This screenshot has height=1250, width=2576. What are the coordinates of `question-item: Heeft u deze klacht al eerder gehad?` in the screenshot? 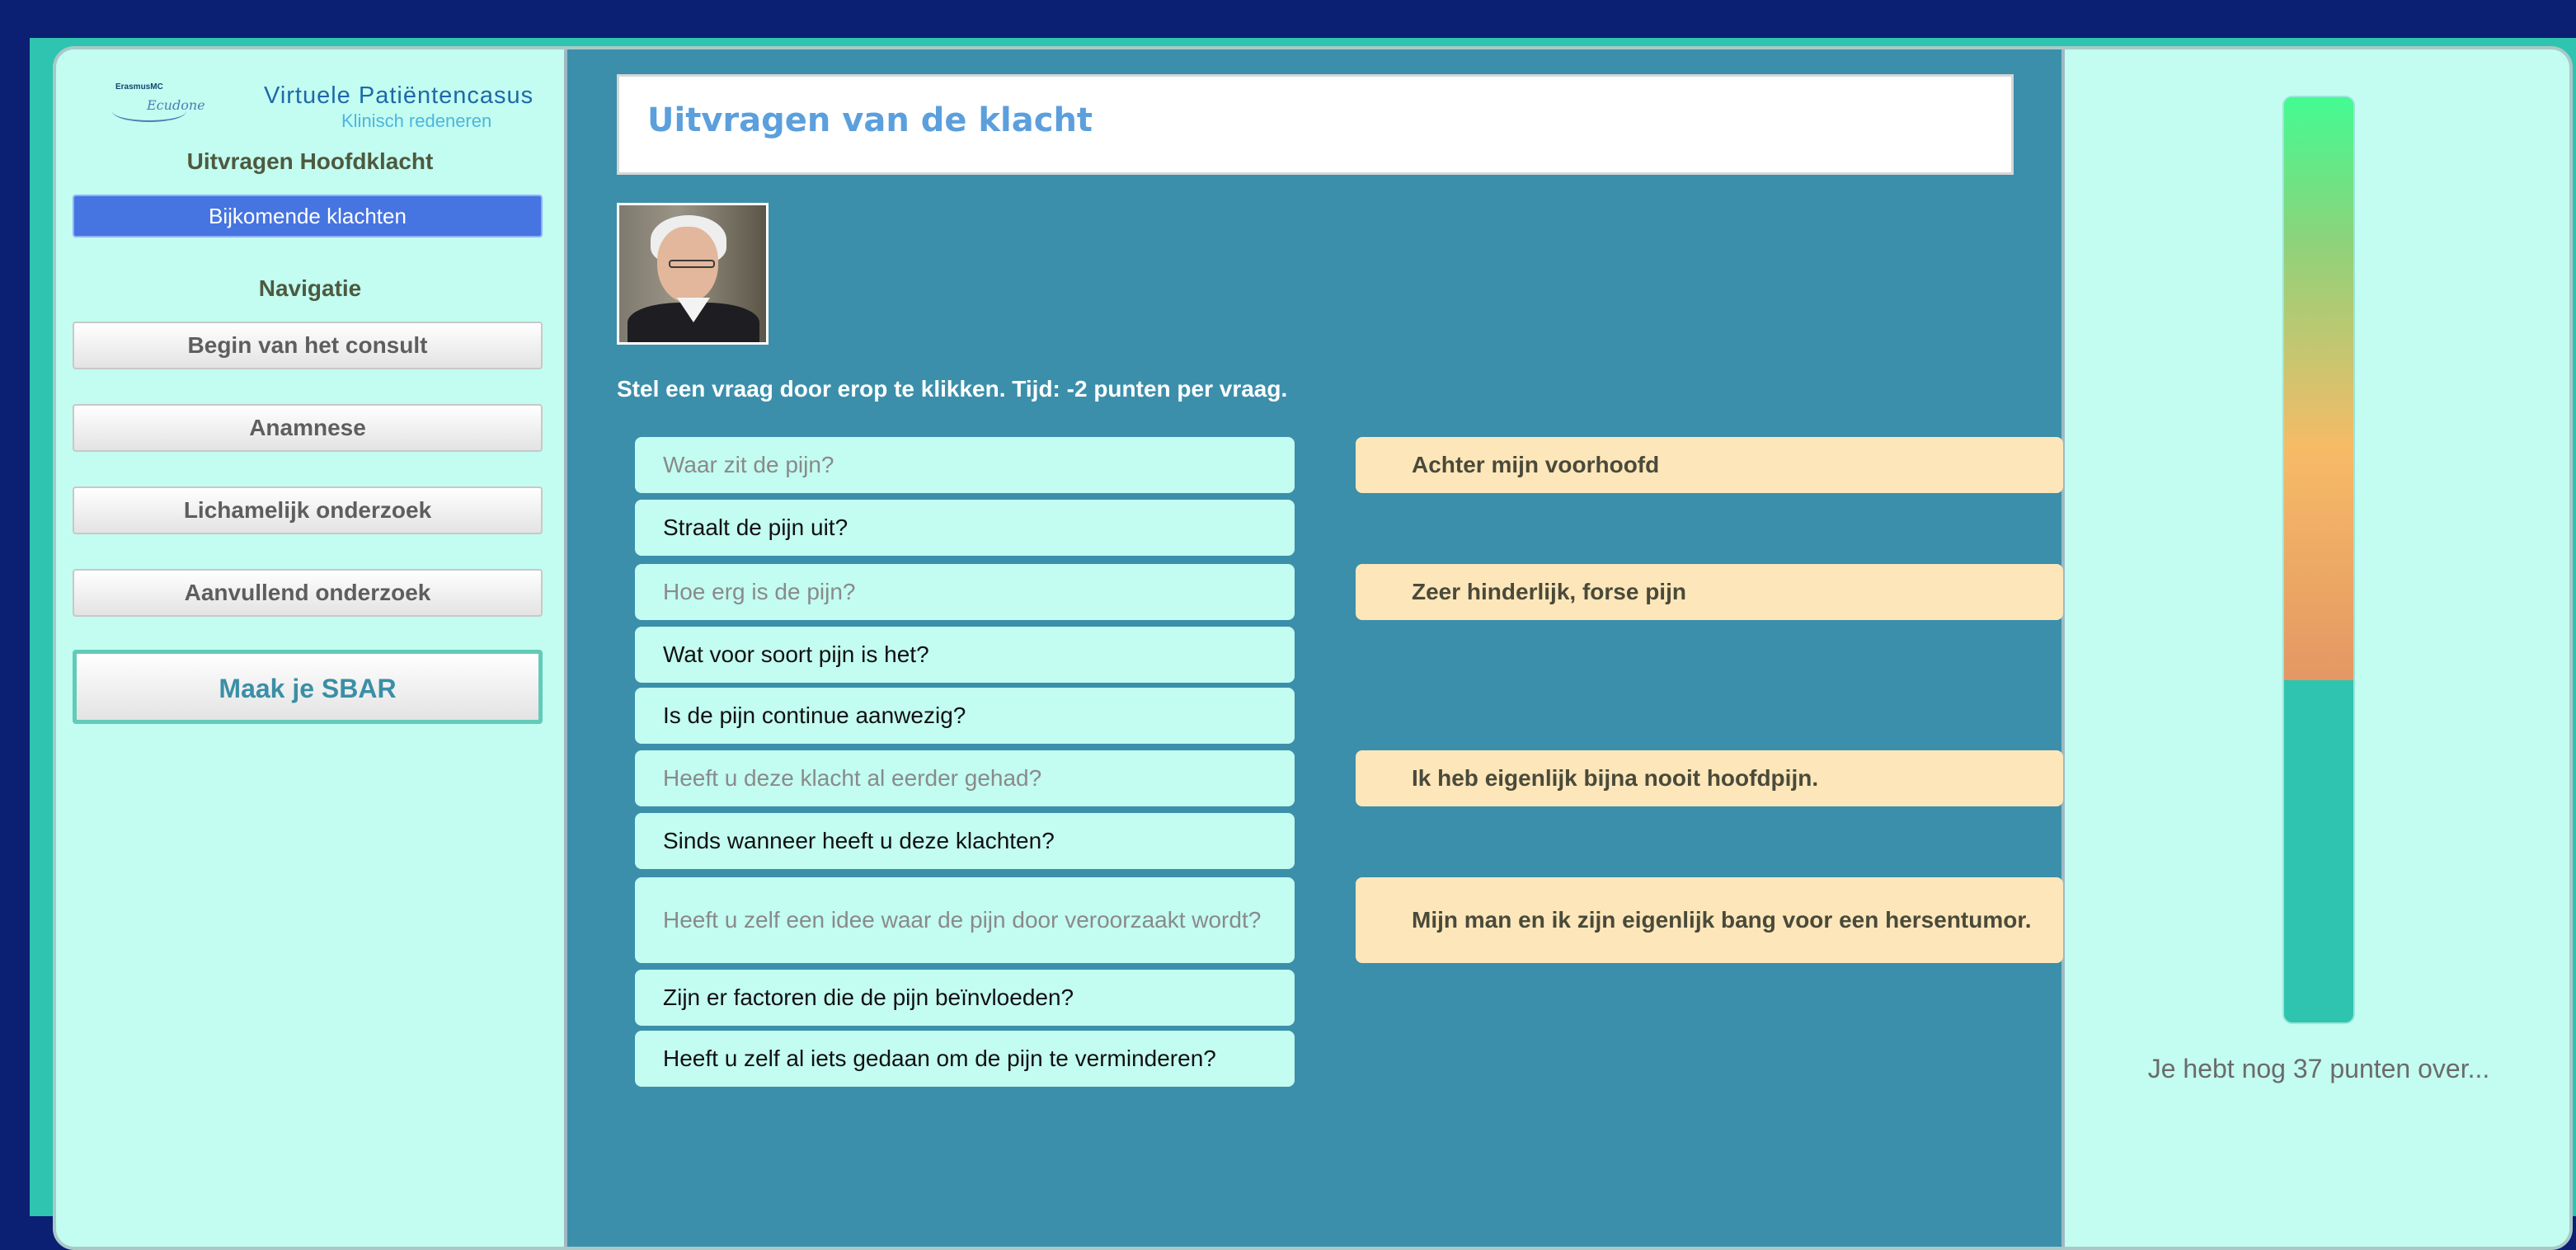 It's located at (965, 778).